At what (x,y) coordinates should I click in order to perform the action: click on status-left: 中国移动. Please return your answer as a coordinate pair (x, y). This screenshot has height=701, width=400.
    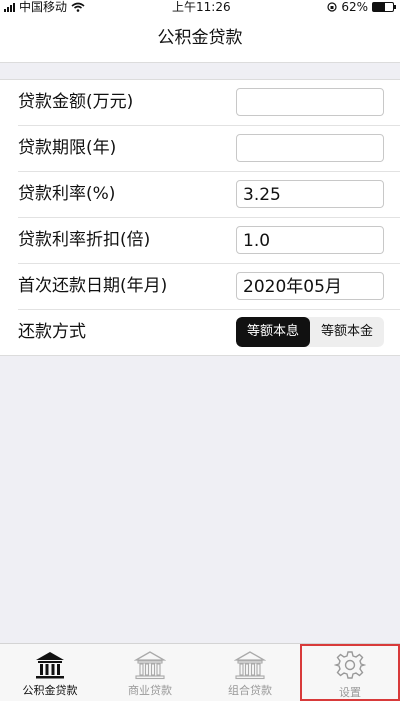
    Looking at the image, I should click on (44, 7).